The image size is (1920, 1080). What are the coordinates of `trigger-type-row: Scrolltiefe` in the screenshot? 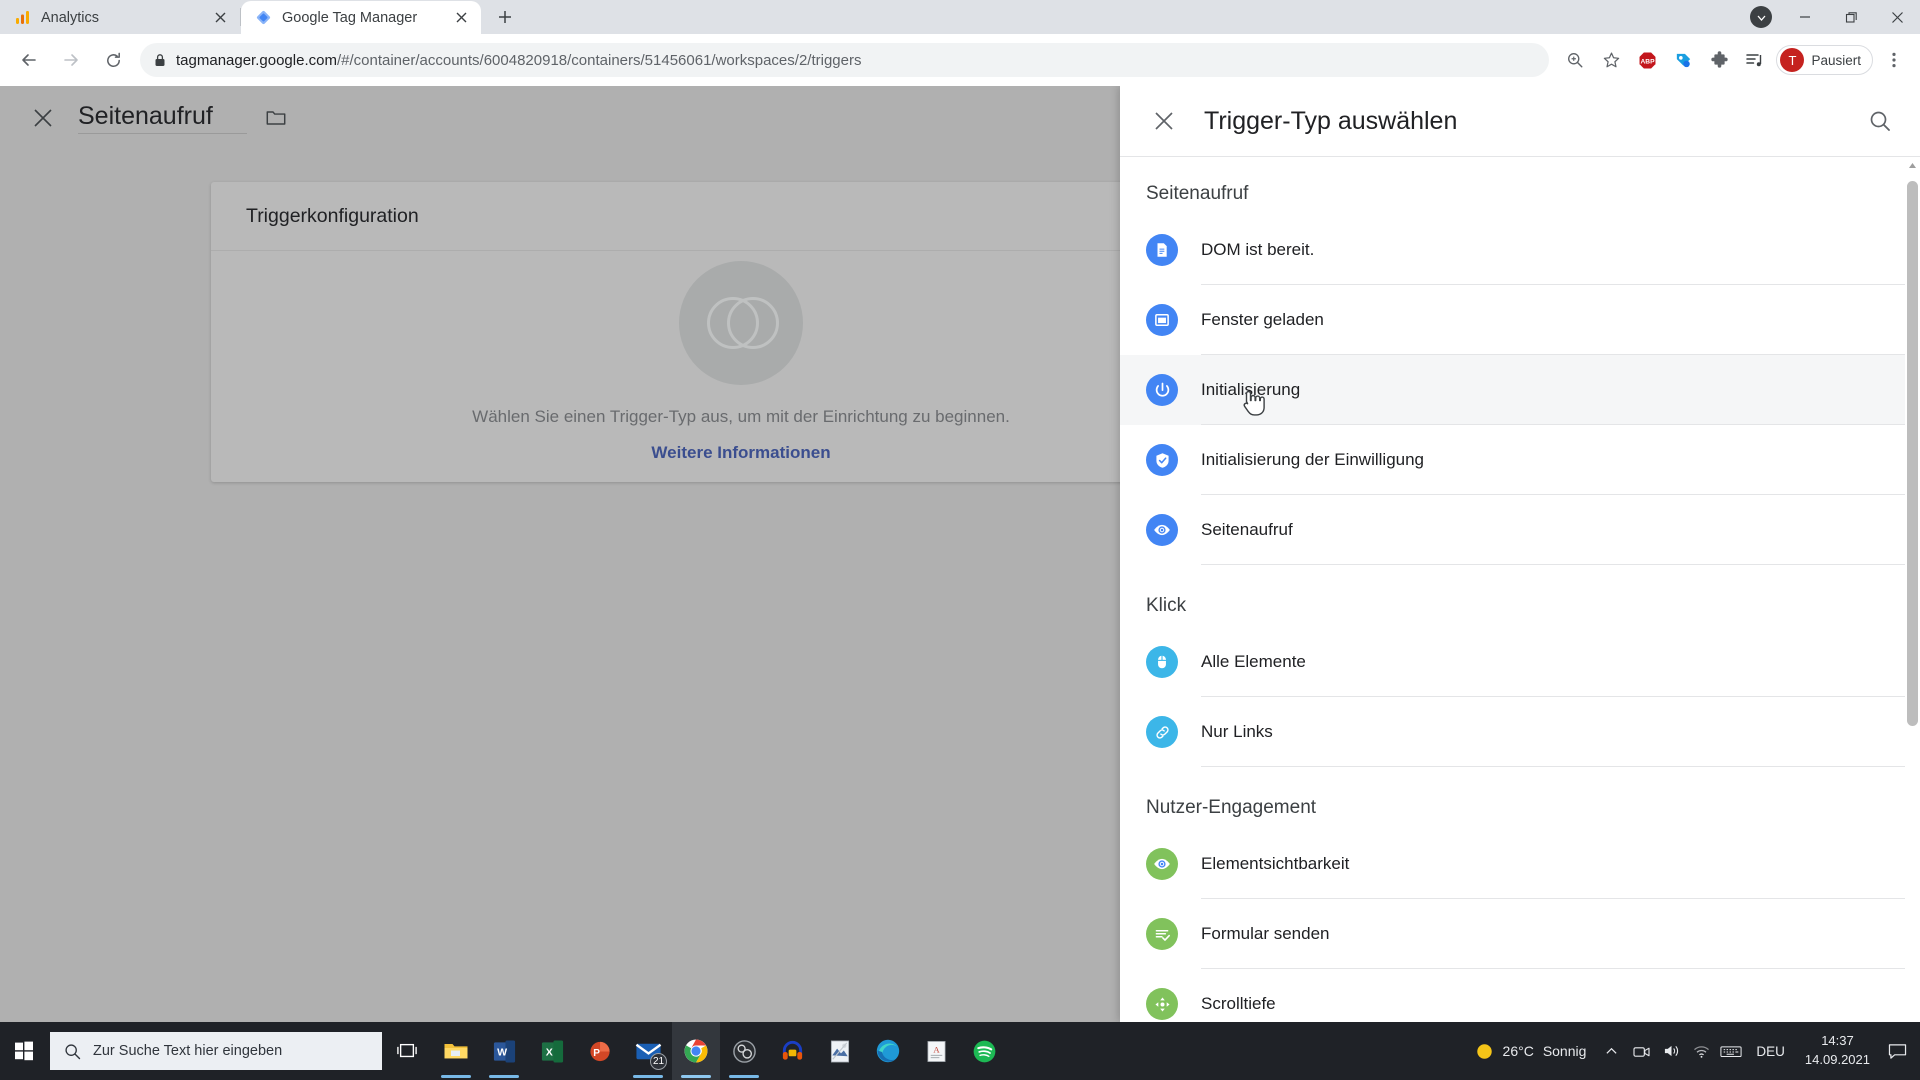 It's located at (1512, 995).